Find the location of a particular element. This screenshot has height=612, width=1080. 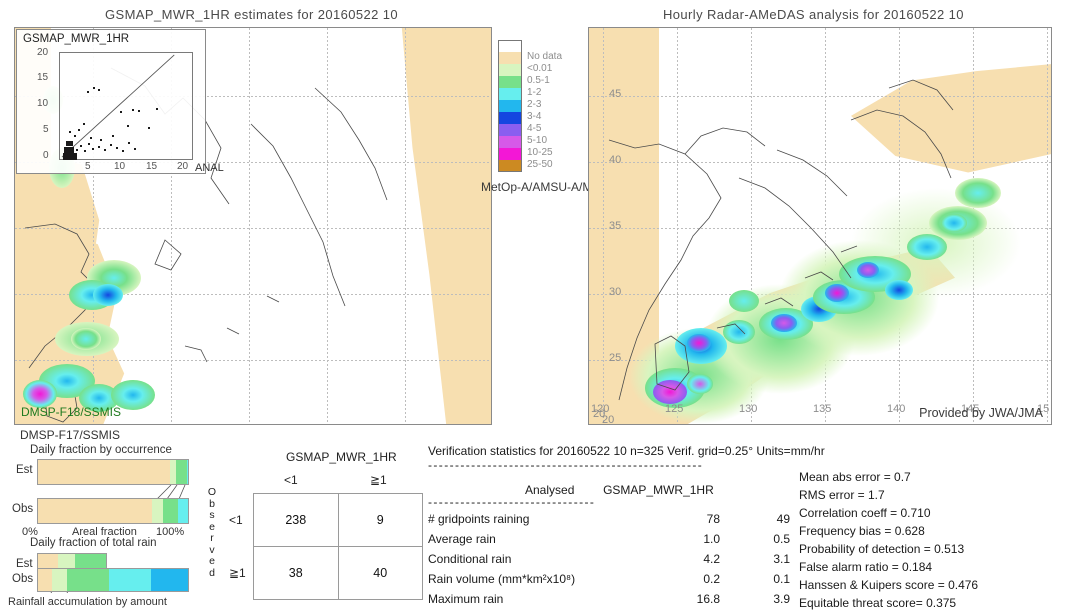

legend-label: 3-4 is located at coordinates (534, 116).